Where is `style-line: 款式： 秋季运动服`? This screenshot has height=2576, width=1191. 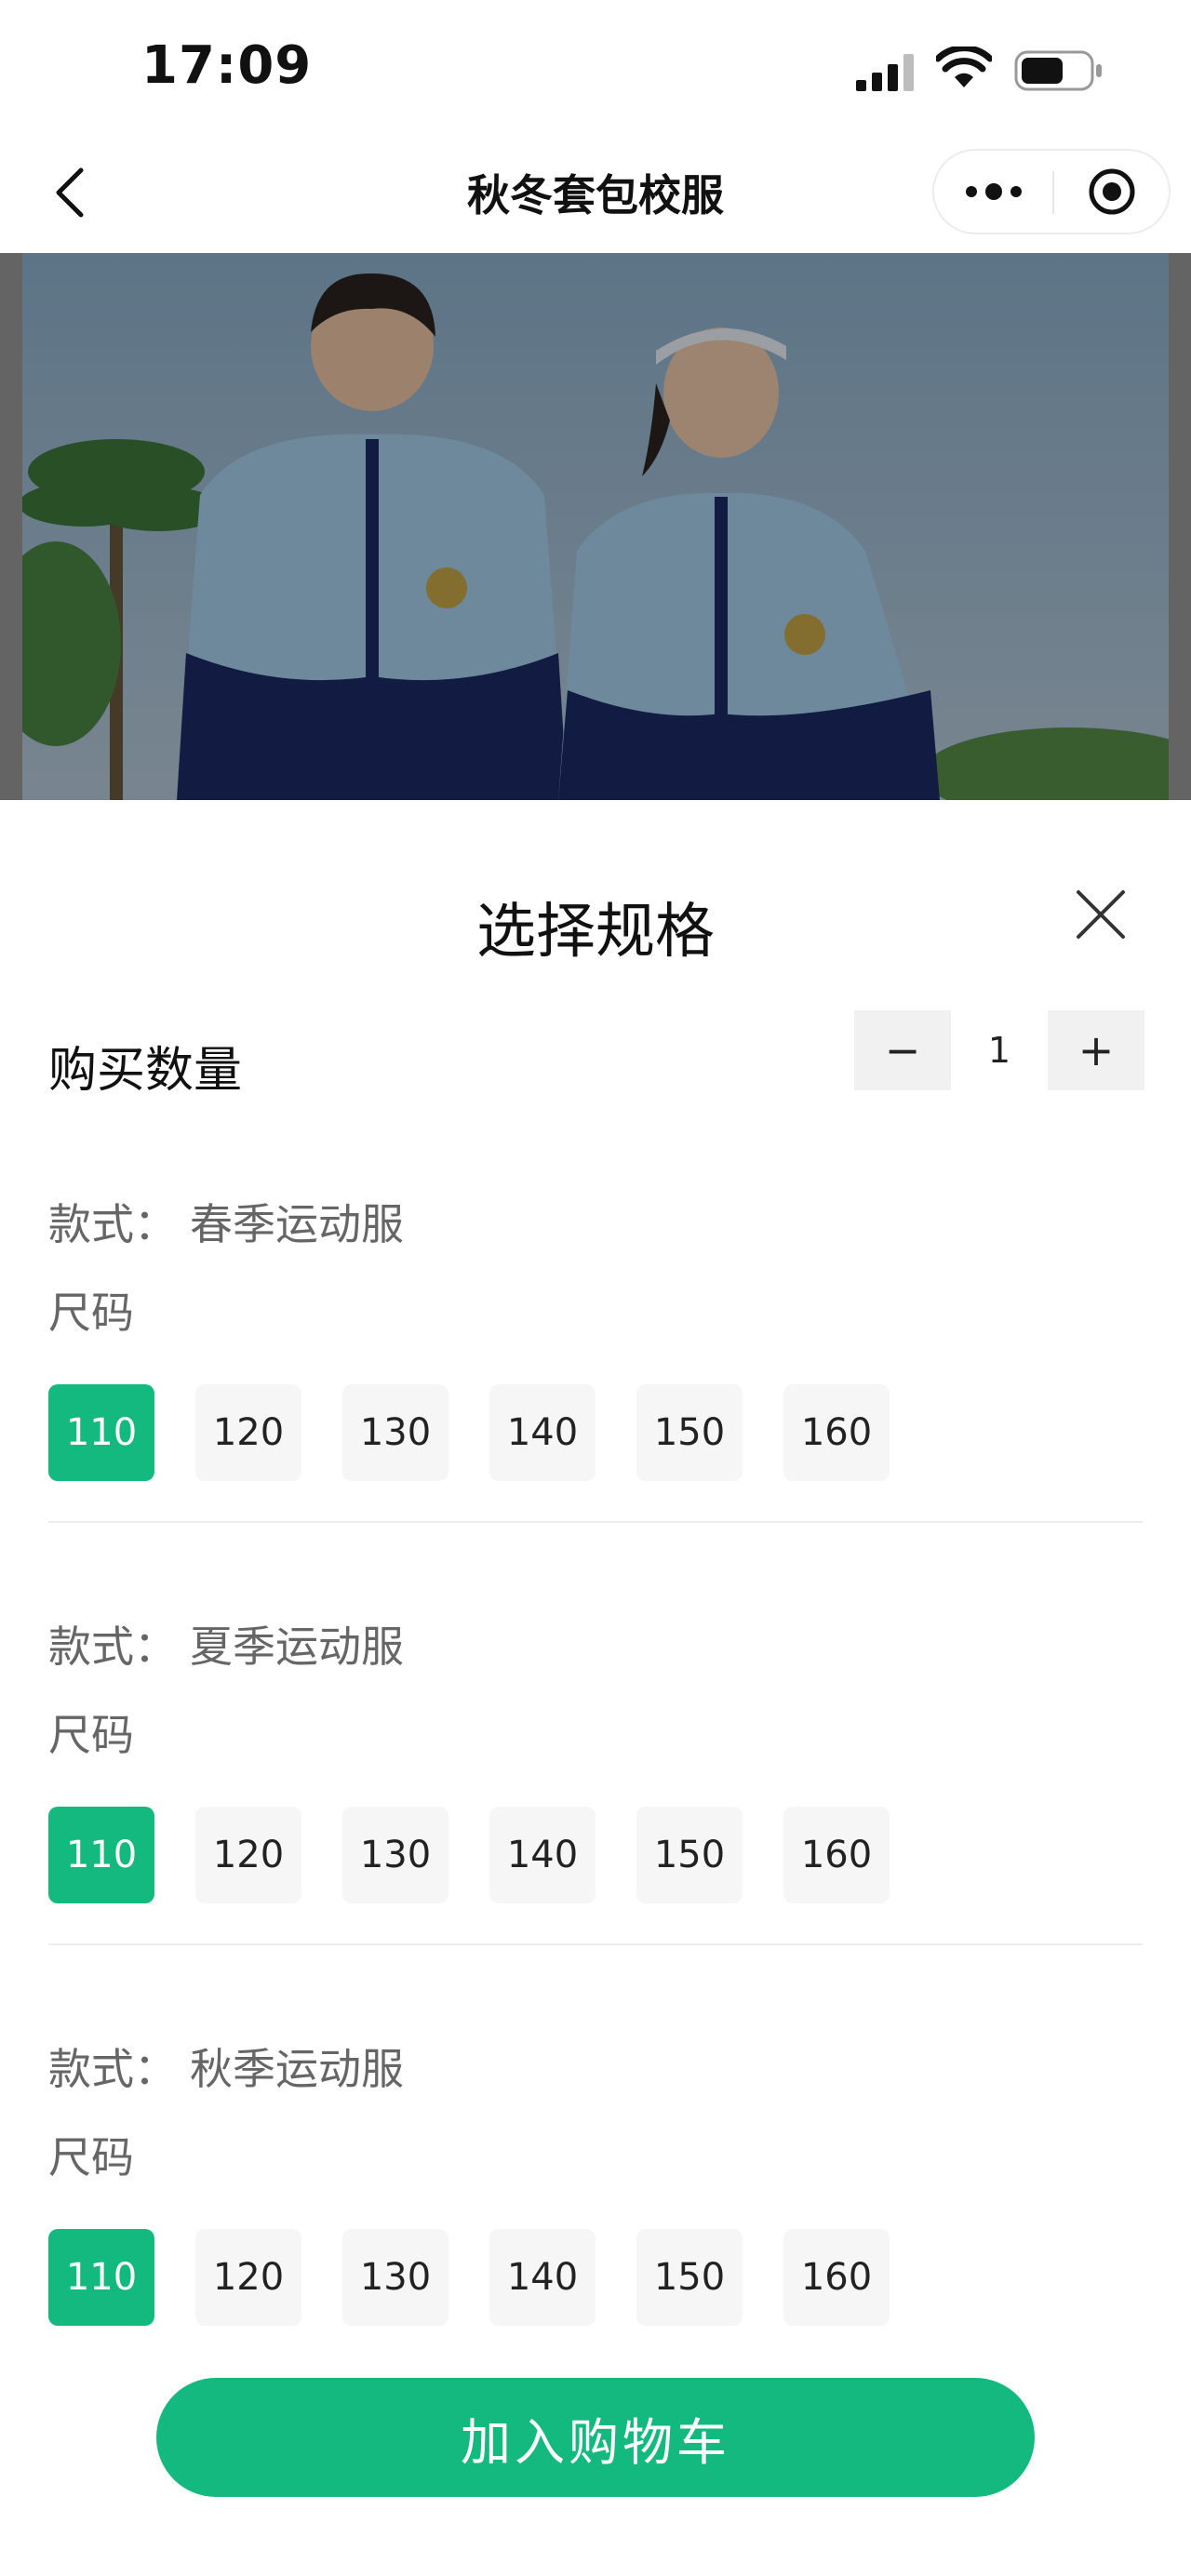 style-line: 款式： 秋季运动服 is located at coordinates (226, 2066).